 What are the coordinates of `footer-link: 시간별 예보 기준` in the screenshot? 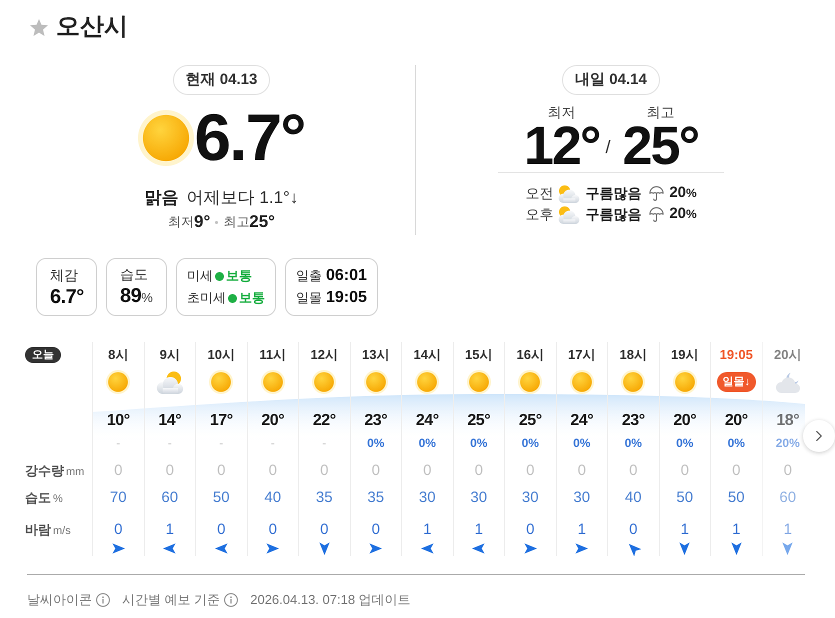 It's located at (171, 600).